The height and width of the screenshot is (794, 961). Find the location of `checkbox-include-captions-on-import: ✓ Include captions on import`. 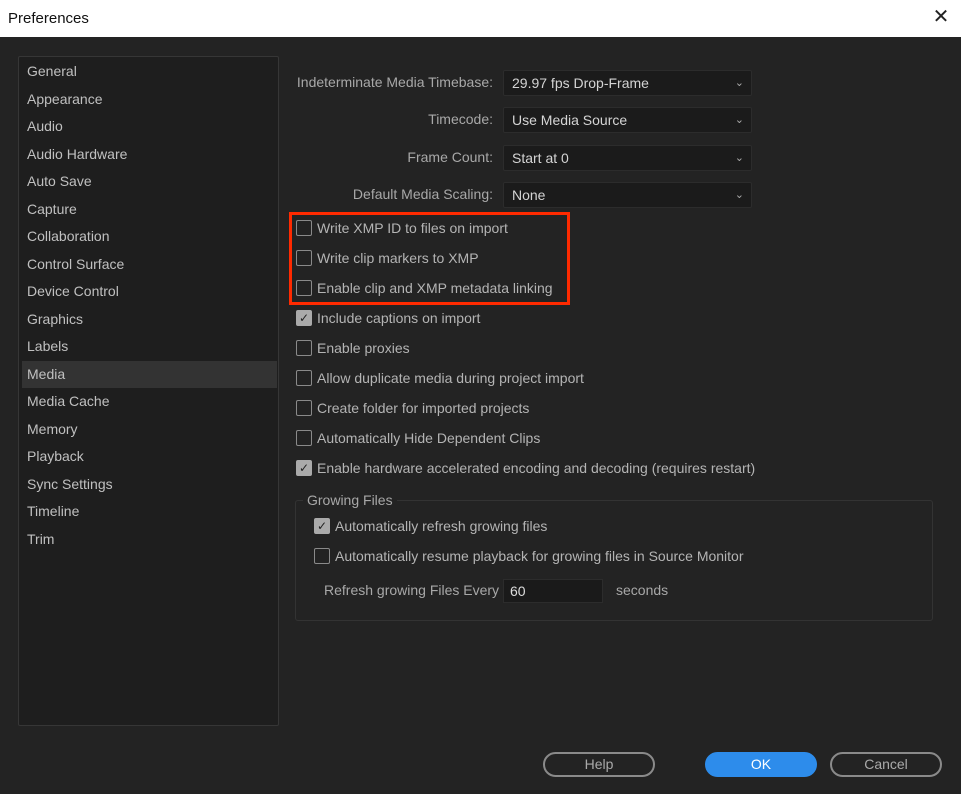

checkbox-include-captions-on-import: ✓ Include captions on import is located at coordinates (388, 318).